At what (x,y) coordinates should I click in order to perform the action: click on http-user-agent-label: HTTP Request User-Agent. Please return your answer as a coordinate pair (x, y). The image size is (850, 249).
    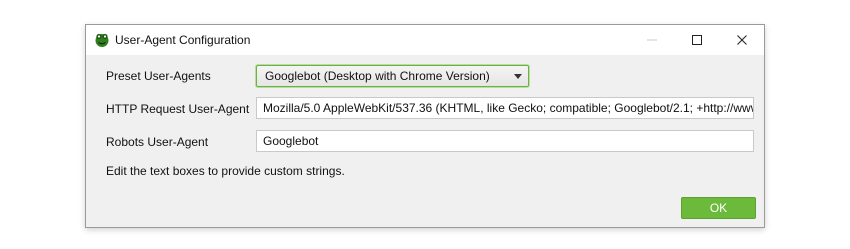
    Looking at the image, I should click on (178, 109).